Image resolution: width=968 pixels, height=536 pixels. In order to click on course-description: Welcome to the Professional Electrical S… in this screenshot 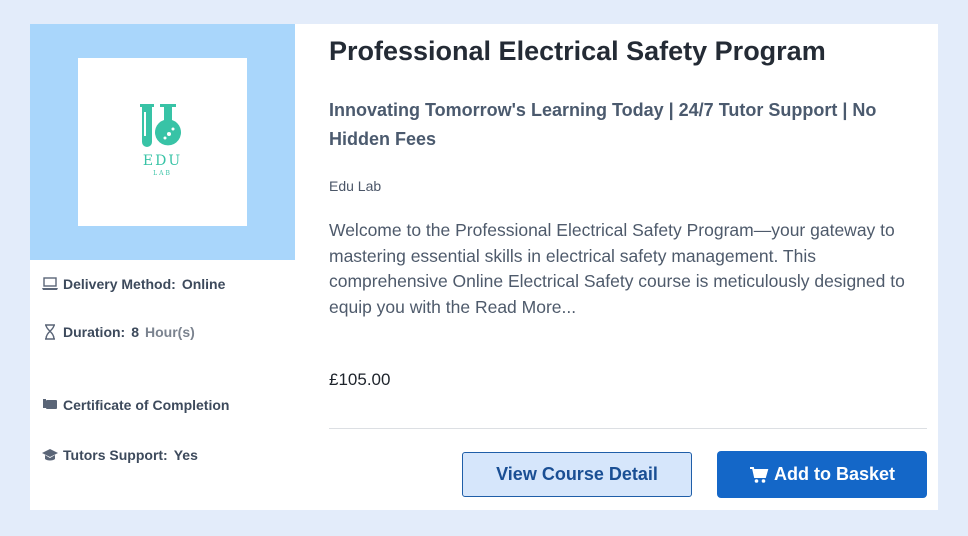, I will do `click(628, 269)`.